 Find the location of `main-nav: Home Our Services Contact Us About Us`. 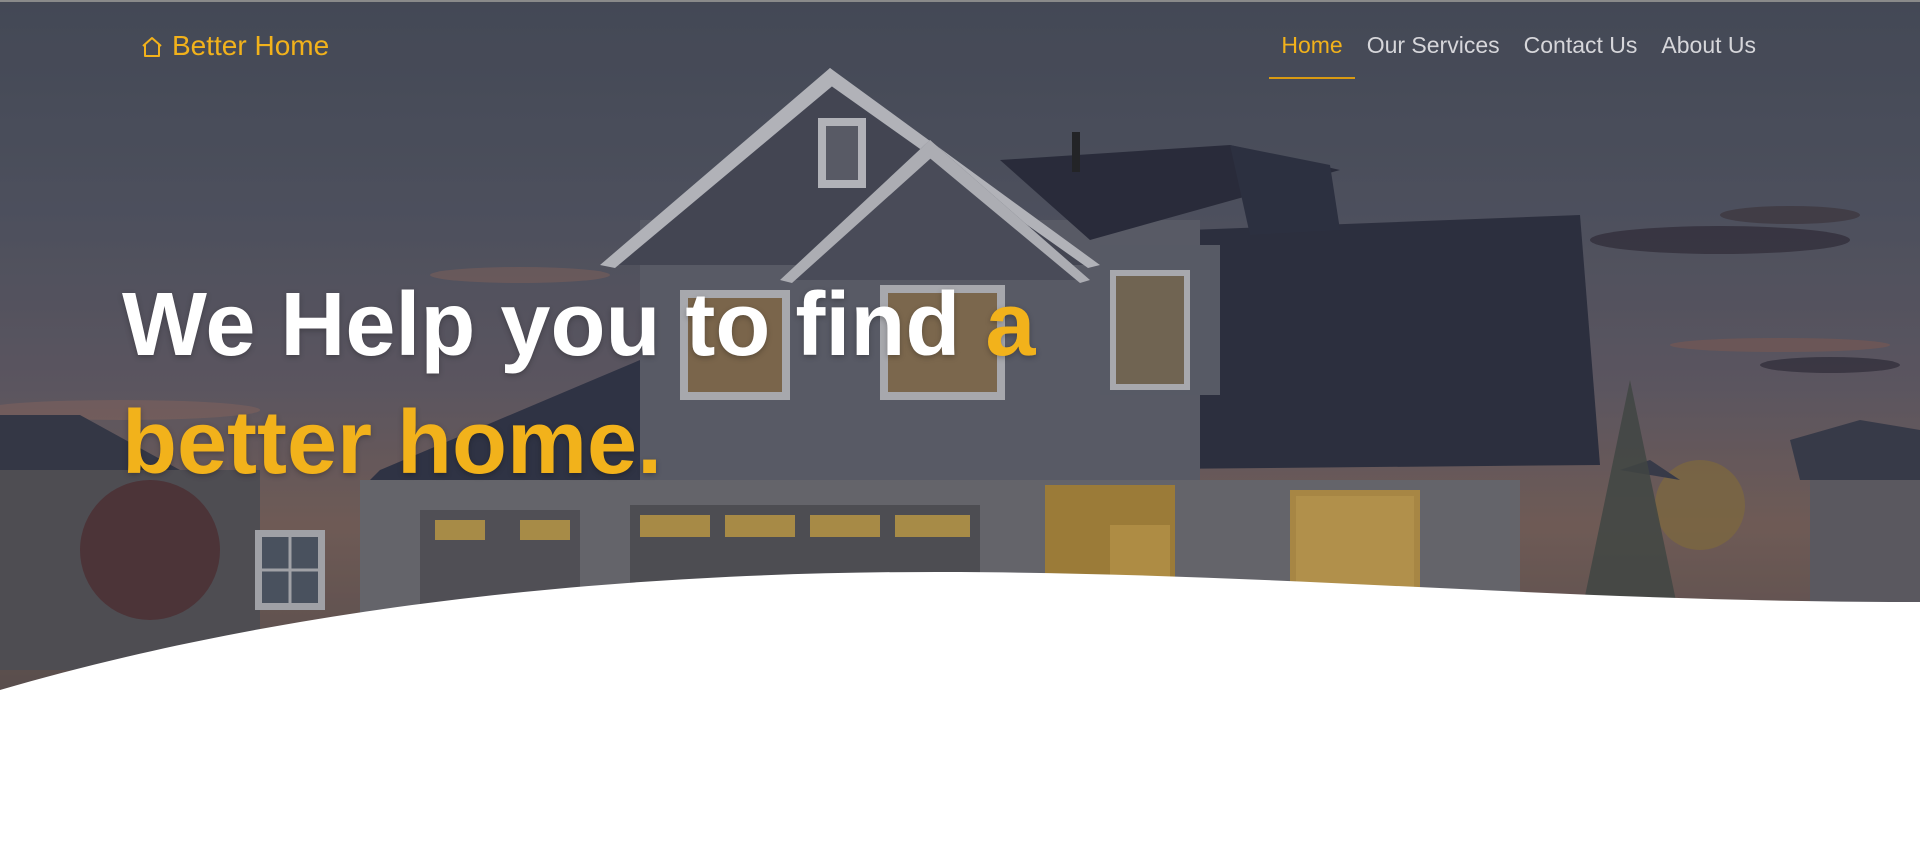

main-nav: Home Our Services Contact Us About Us is located at coordinates (1518, 52).